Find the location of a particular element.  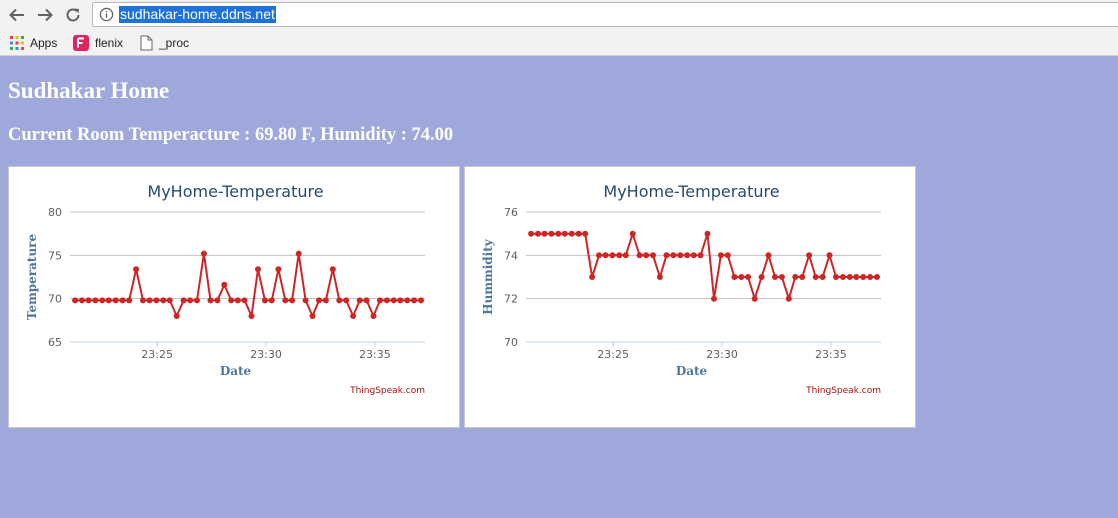

bookmark-proc: _proc is located at coordinates (164, 43).